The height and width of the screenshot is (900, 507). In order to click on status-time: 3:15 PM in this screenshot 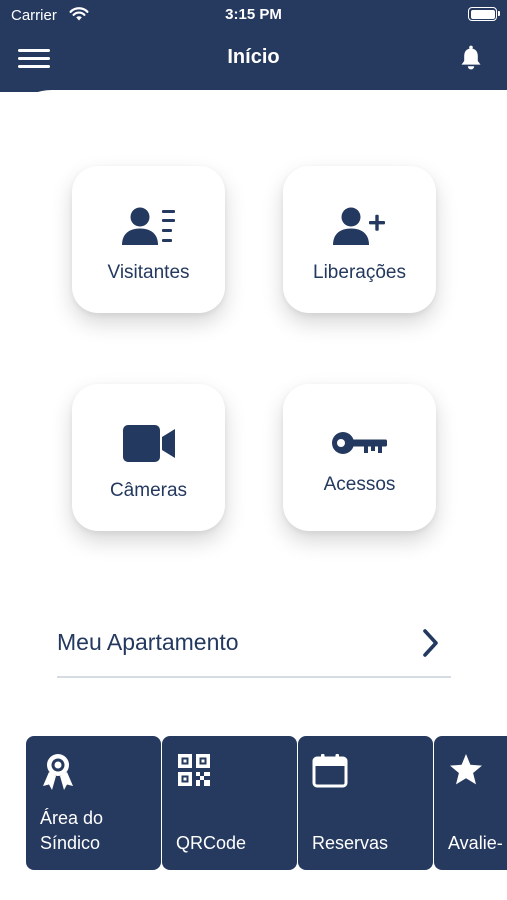, I will do `click(253, 14)`.